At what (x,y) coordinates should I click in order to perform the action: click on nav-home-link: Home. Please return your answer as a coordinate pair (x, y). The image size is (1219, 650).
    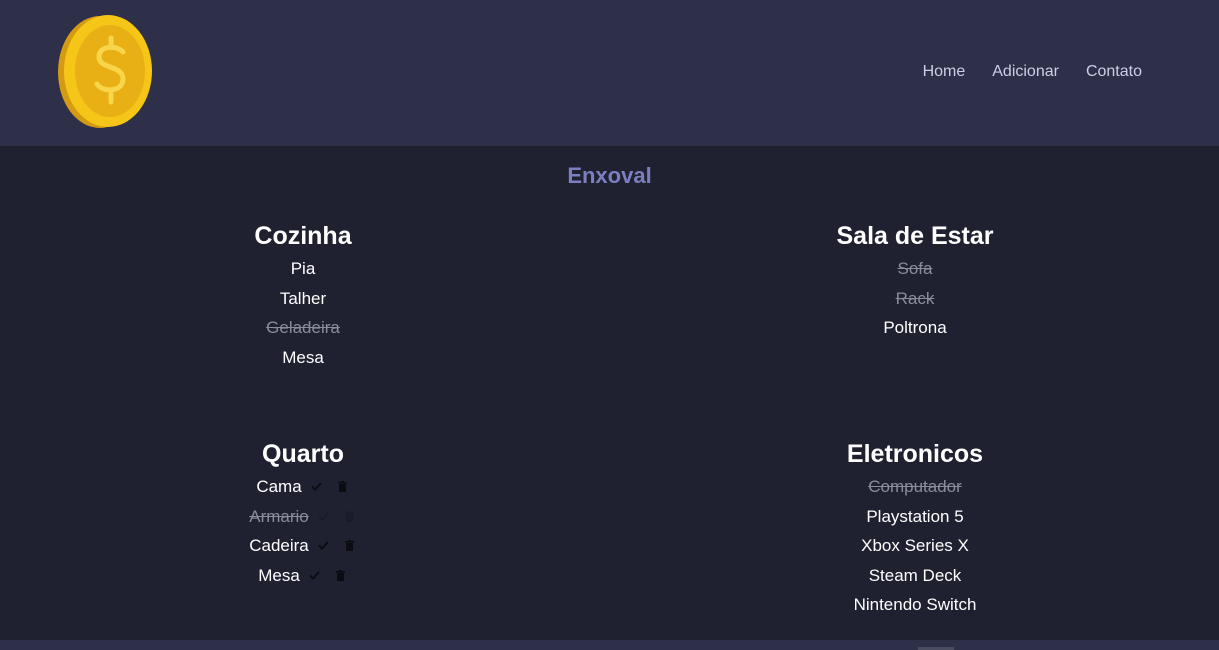
    Looking at the image, I should click on (944, 72).